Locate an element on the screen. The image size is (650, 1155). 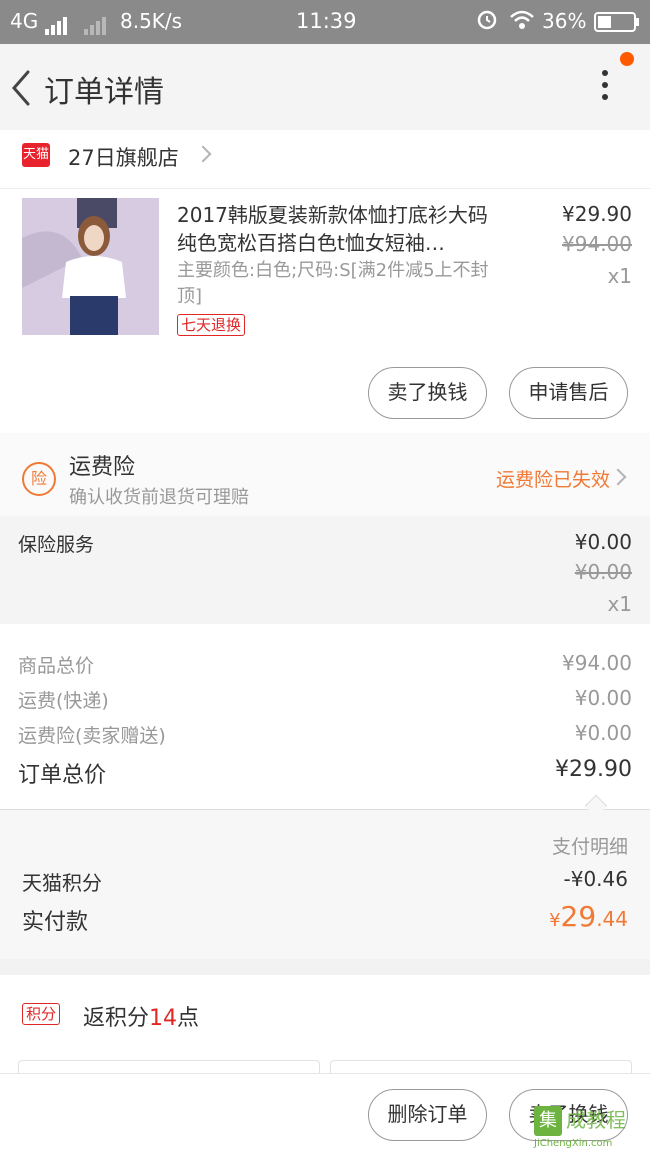
watermark: 集 成教程 JiChengXin.com is located at coordinates (590, 1127).